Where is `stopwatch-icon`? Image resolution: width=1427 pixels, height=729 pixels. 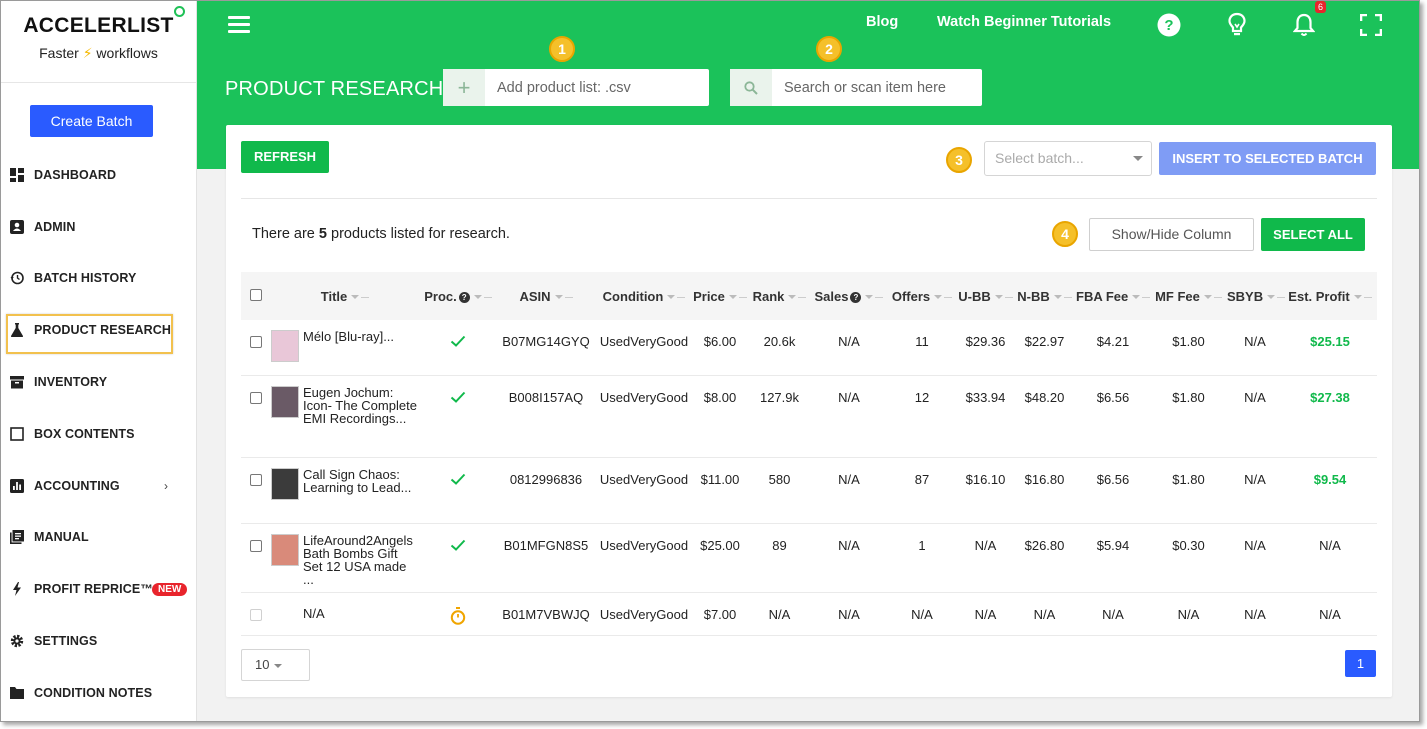 stopwatch-icon is located at coordinates (458, 617).